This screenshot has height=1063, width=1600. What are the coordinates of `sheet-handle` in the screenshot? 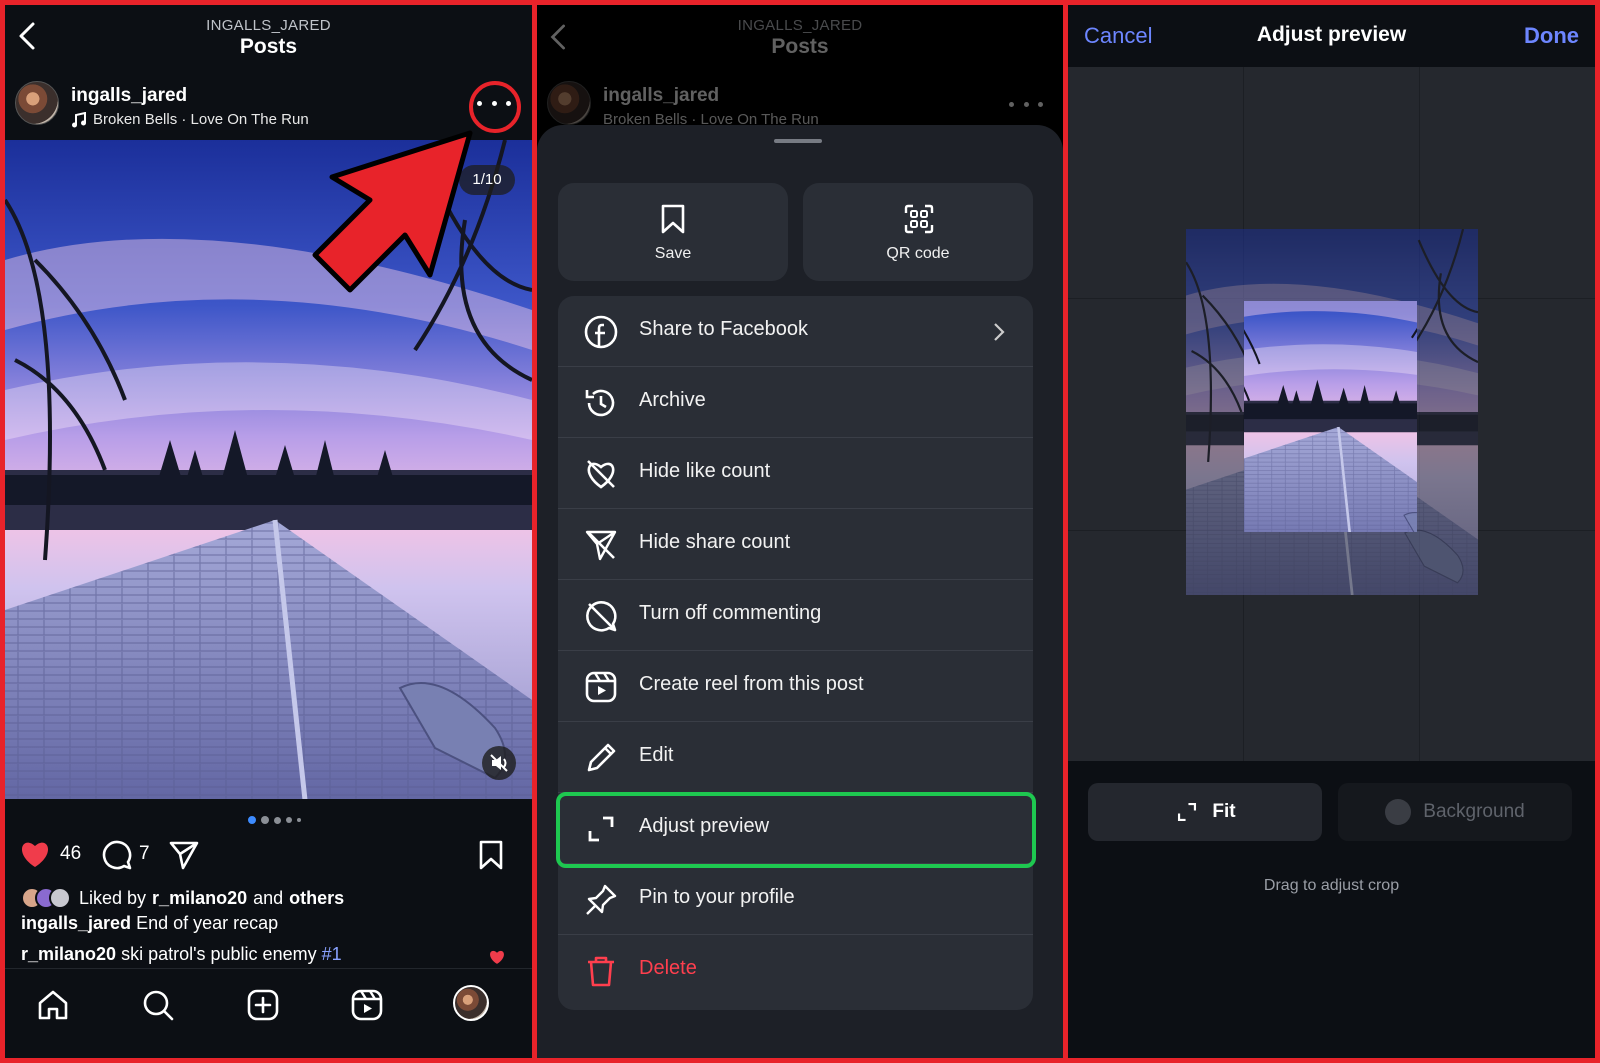 It's located at (798, 141).